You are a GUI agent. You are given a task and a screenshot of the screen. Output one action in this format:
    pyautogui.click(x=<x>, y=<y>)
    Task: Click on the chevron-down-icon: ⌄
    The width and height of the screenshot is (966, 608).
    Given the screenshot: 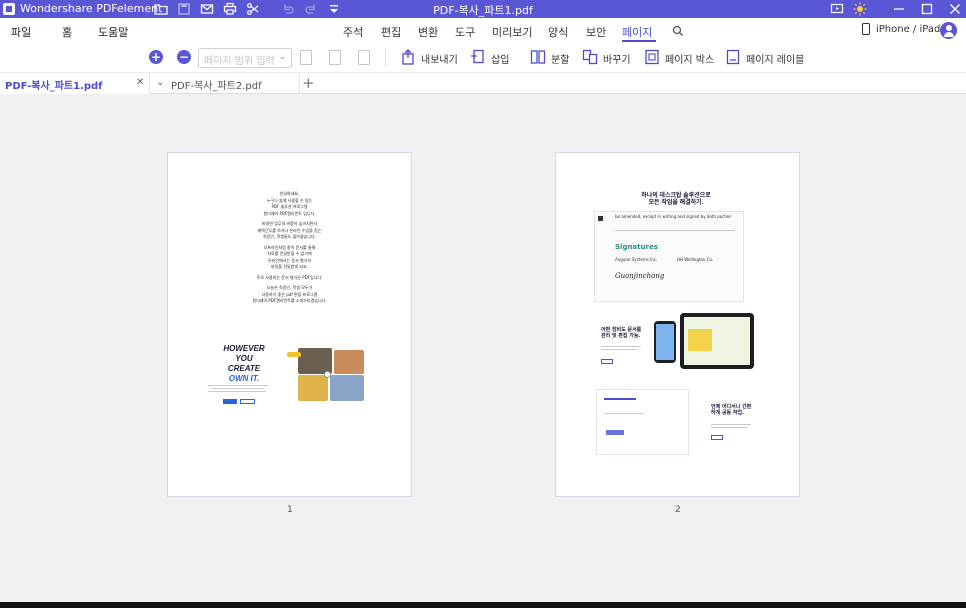 What is the action you would take?
    pyautogui.click(x=282, y=57)
    